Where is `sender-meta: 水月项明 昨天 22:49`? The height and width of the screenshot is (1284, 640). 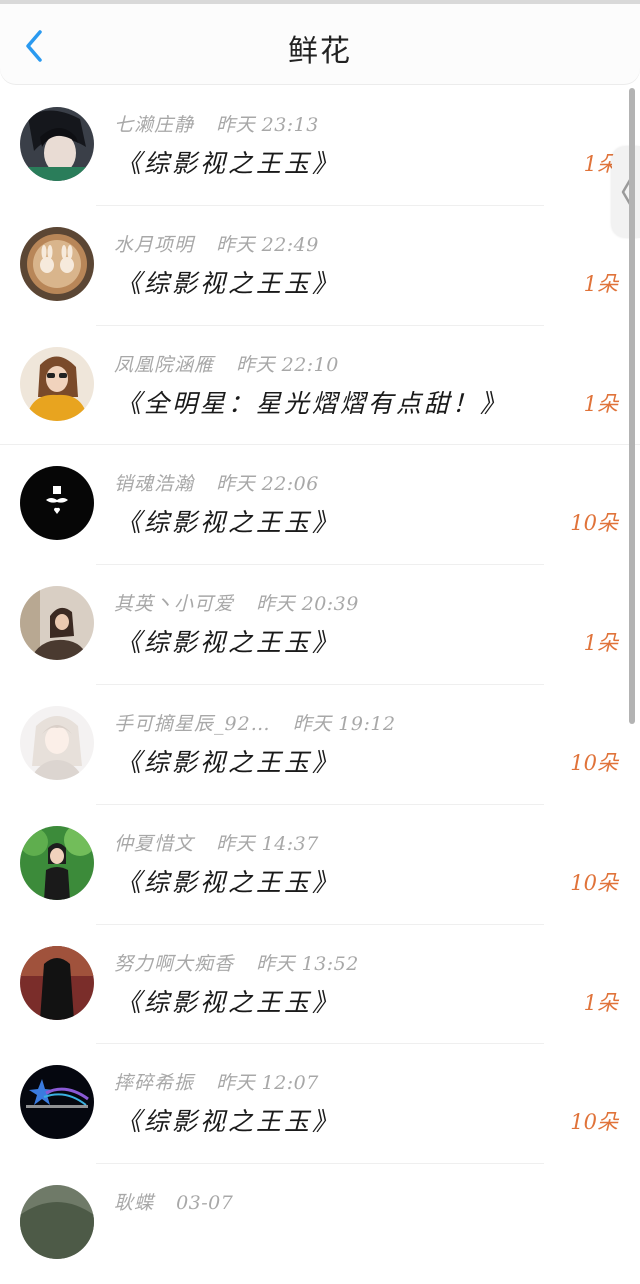 sender-meta: 水月项明 昨天 22:49 is located at coordinates (216, 245).